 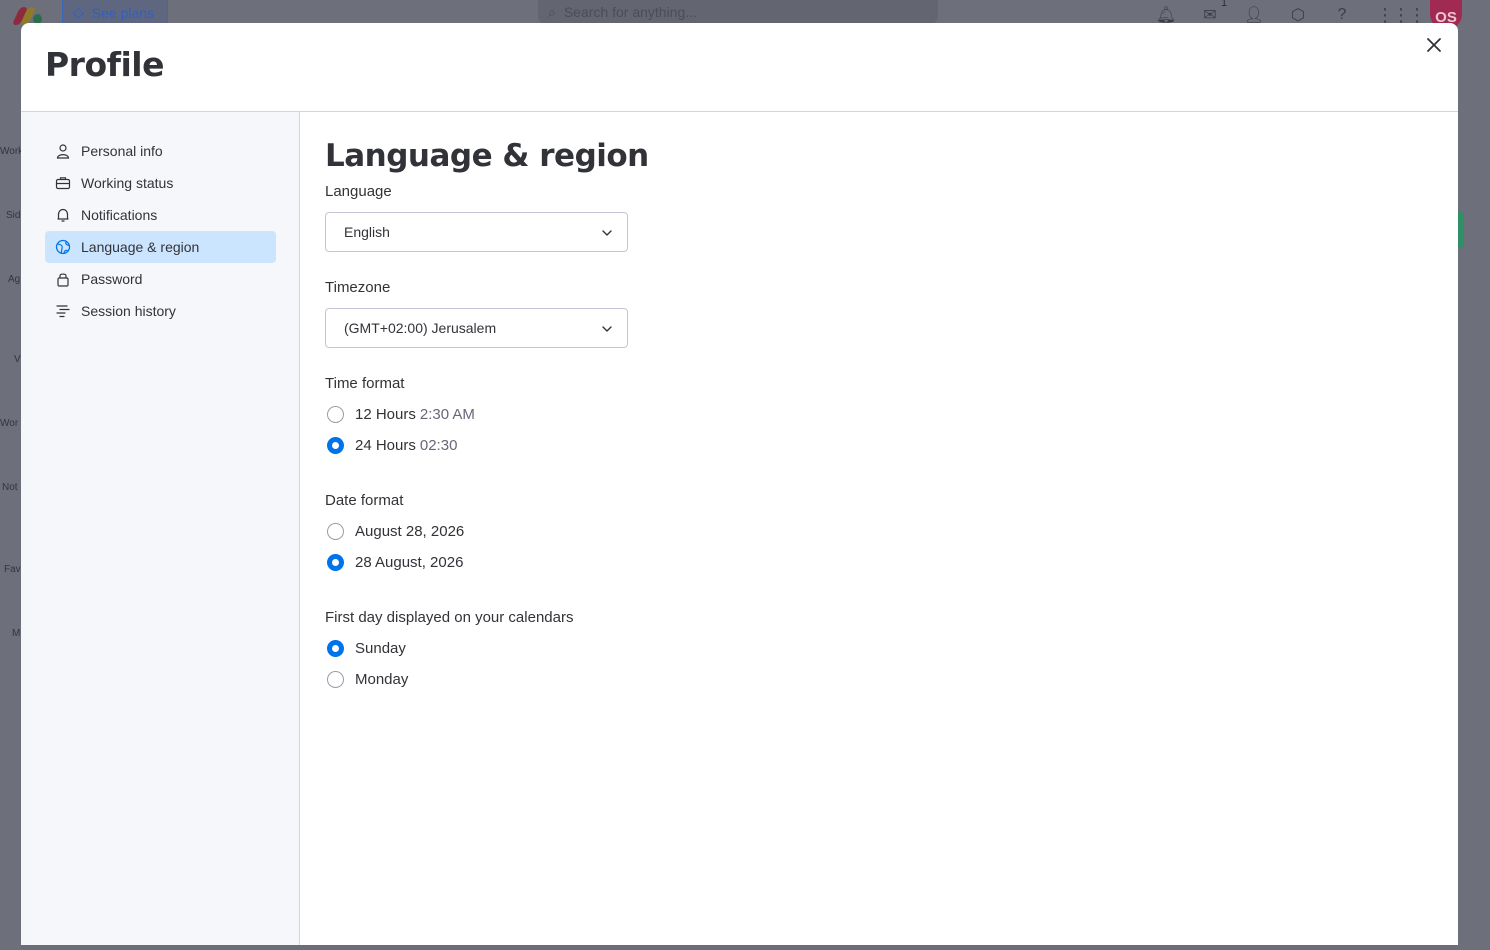 What do you see at coordinates (160, 215) in the screenshot?
I see `sidebar-item-notifications: Notifications` at bounding box center [160, 215].